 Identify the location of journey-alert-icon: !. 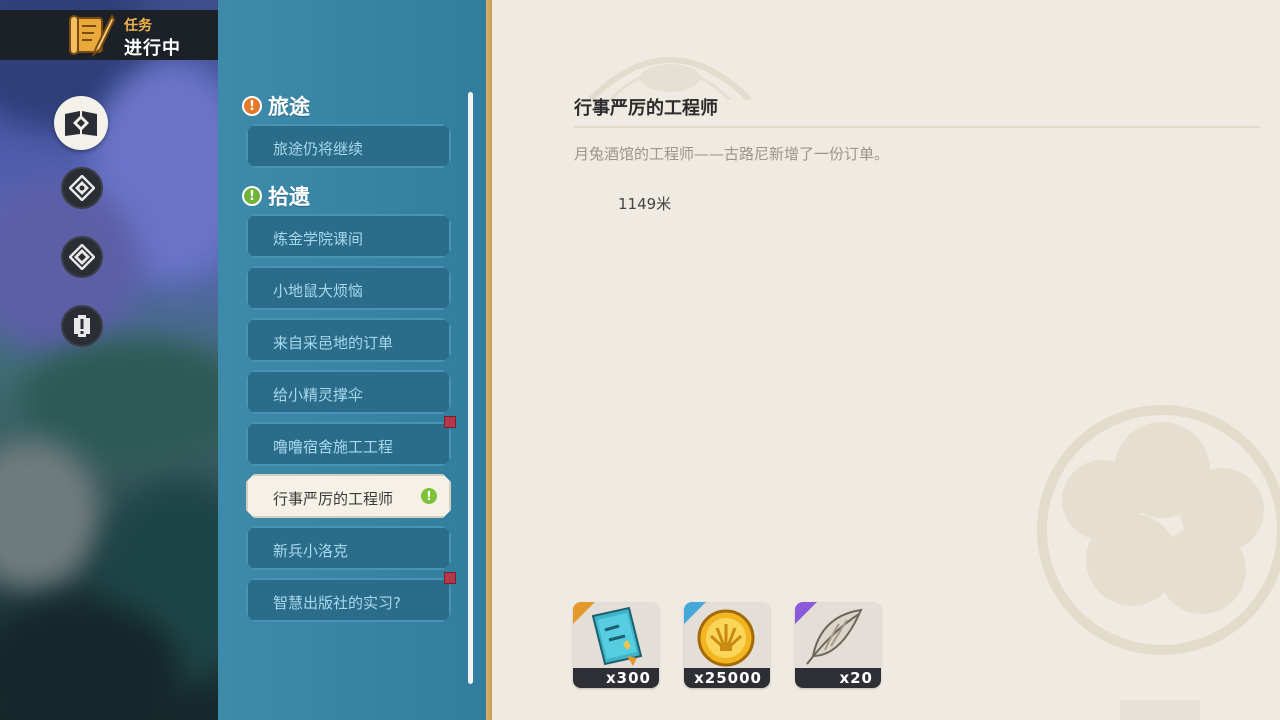
(252, 106).